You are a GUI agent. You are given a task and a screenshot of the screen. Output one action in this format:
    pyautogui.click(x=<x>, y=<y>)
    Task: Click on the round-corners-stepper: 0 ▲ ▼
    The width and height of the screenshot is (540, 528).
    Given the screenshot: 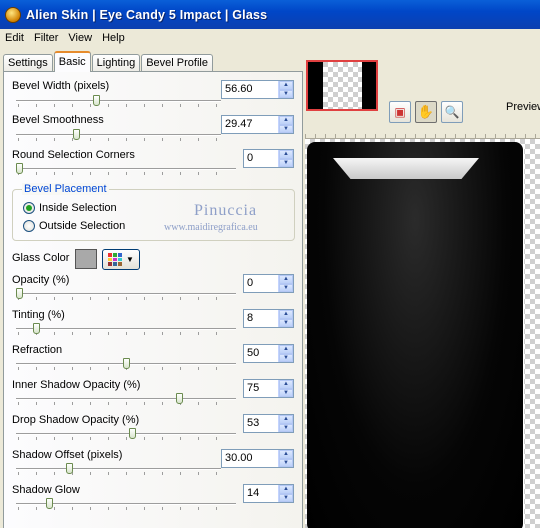 What is the action you would take?
    pyautogui.click(x=268, y=158)
    